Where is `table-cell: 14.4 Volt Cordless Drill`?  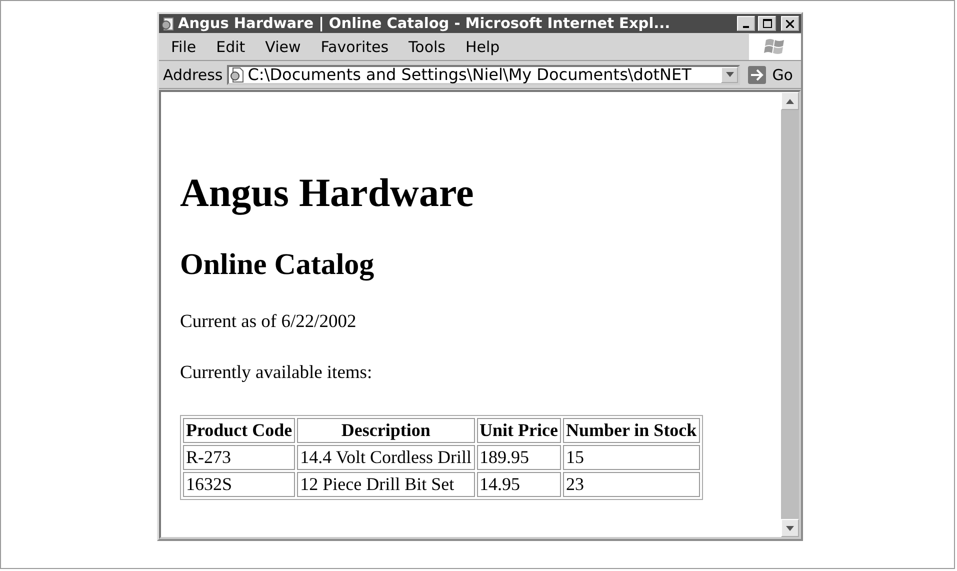 table-cell: 14.4 Volt Cordless Drill is located at coordinates (386, 457).